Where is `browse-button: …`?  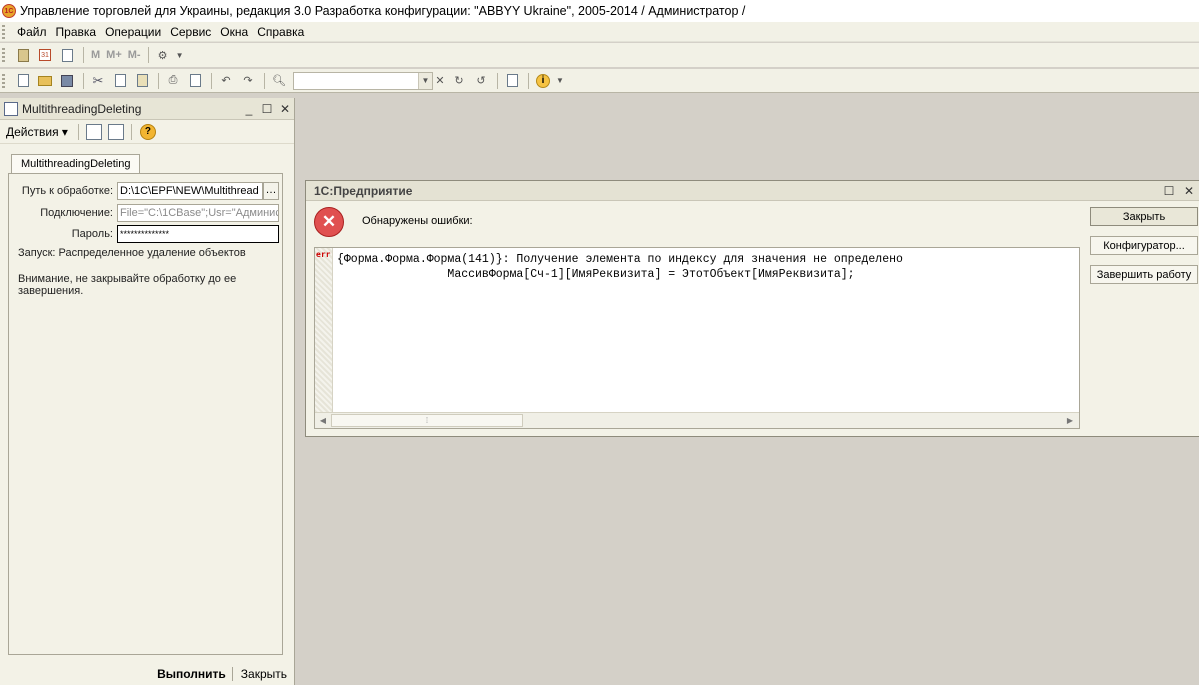
browse-button: … is located at coordinates (271, 191).